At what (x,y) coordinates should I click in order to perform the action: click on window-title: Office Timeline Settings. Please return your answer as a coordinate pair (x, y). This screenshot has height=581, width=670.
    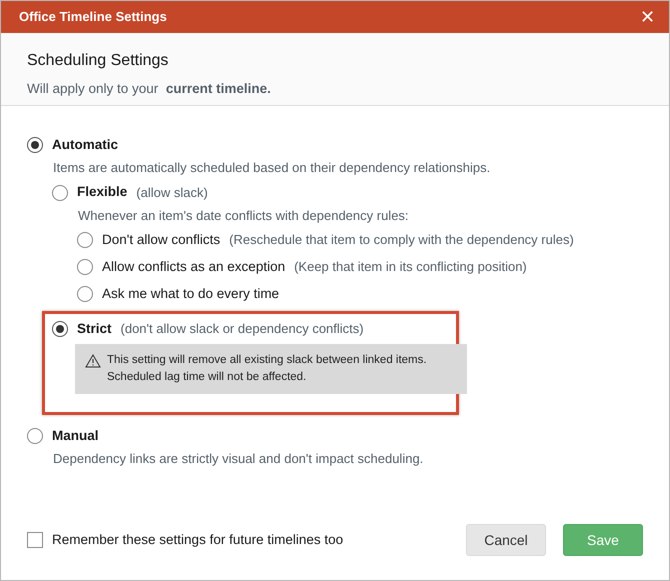
    Looking at the image, I should click on (93, 17).